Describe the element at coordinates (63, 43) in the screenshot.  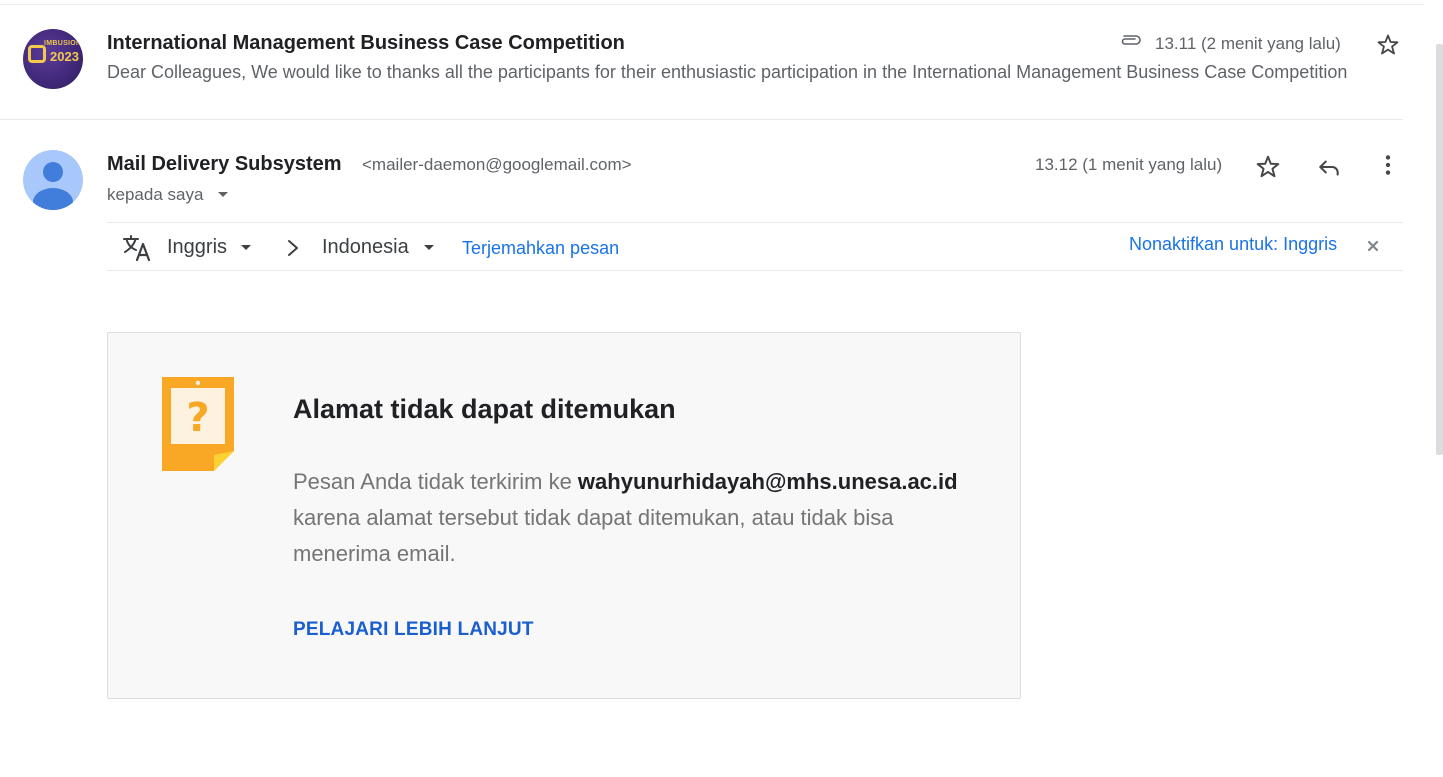
I see `avatar-logo-text: IMBUSION` at that location.